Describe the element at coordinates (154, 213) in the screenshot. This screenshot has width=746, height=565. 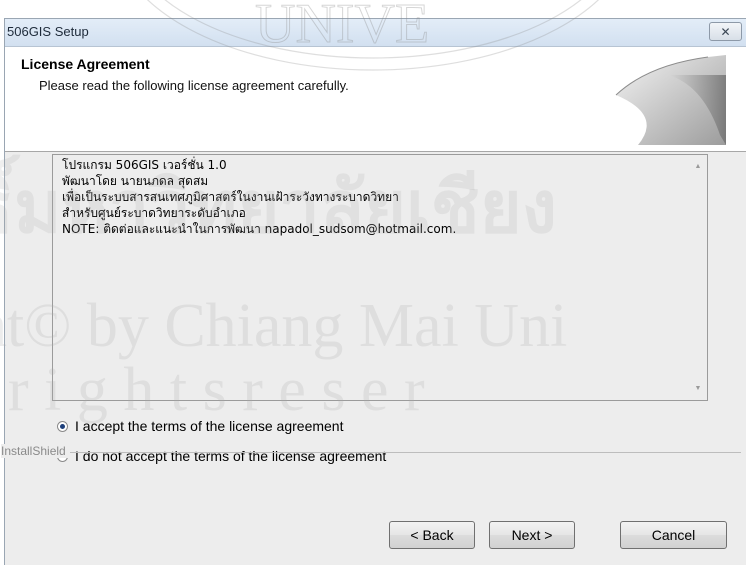
I see `license-line: สำหรับศูนย์ระบาดวิทยาระดับอำเภอ` at that location.